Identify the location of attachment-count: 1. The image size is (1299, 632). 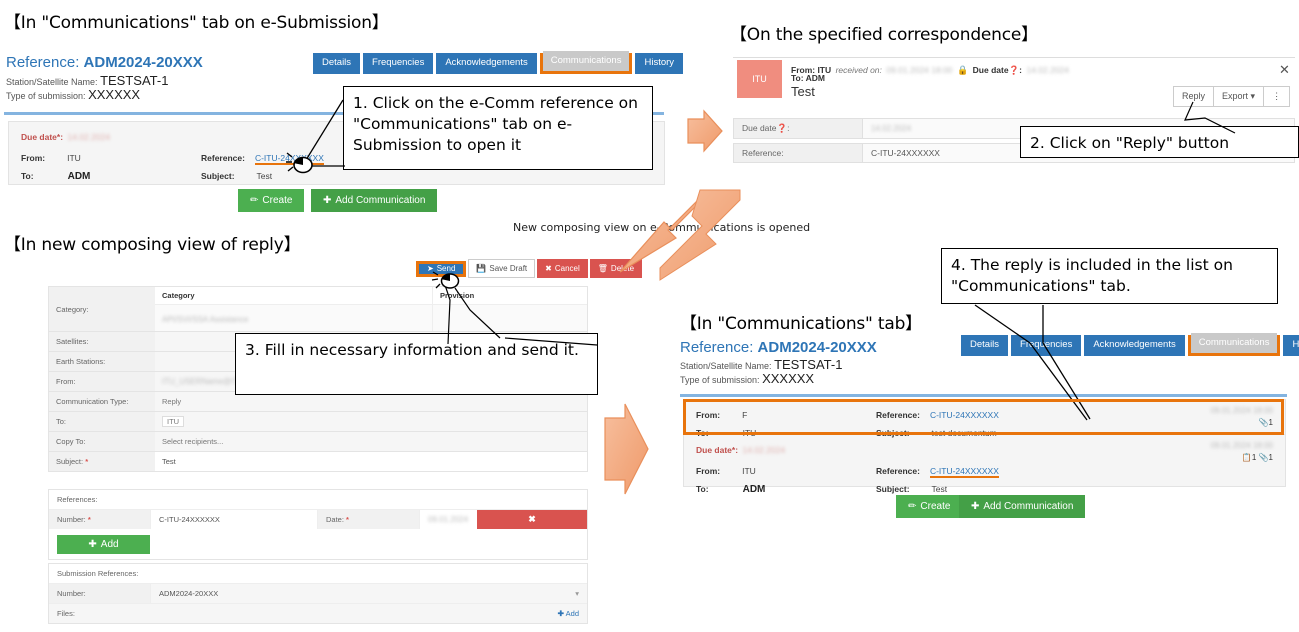
(1270, 457).